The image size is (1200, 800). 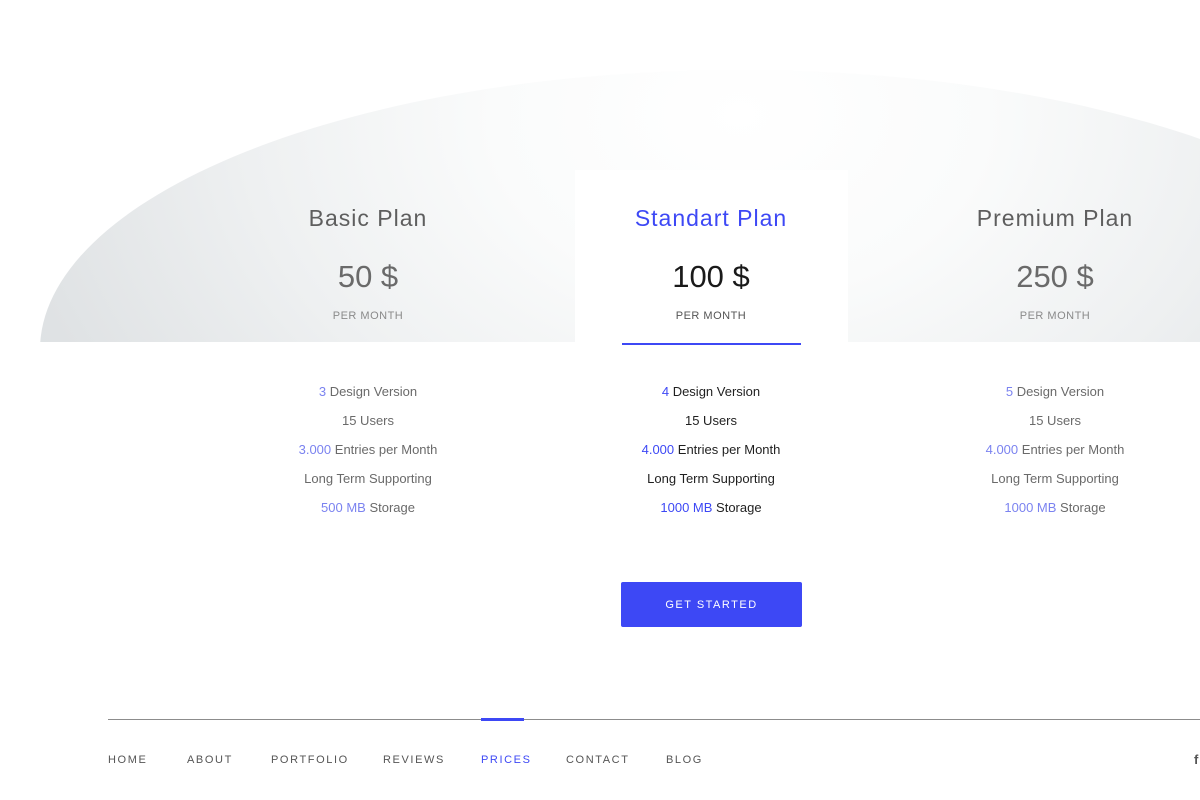 I want to click on plan-price: 50 $, so click(x=368, y=276).